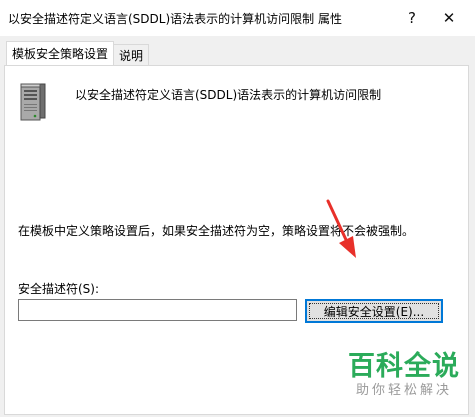 The image size is (475, 417). I want to click on watermark-title: 百科全说, so click(404, 366).